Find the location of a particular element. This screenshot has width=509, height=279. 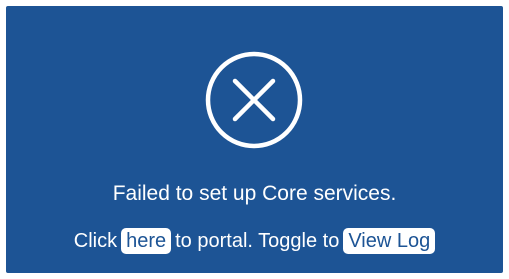

click-prefix-text: Click is located at coordinates (95, 241).